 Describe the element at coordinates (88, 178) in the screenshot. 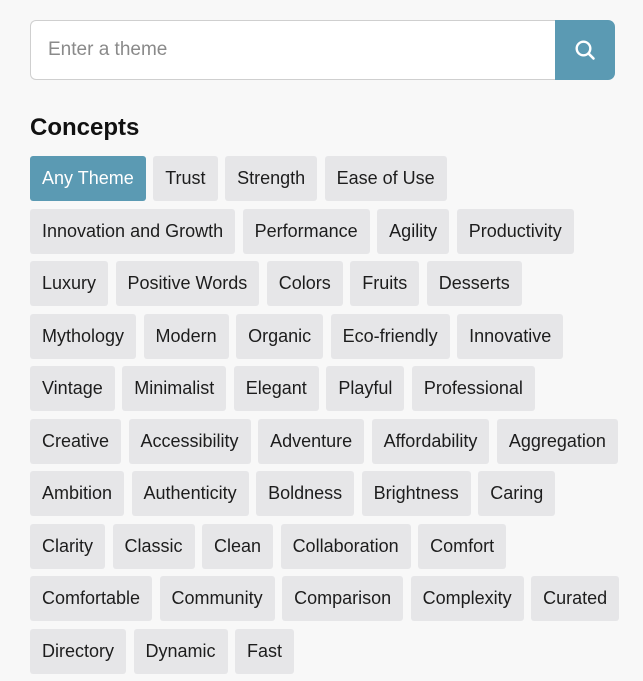

I see `concept-tag: Any Theme` at that location.